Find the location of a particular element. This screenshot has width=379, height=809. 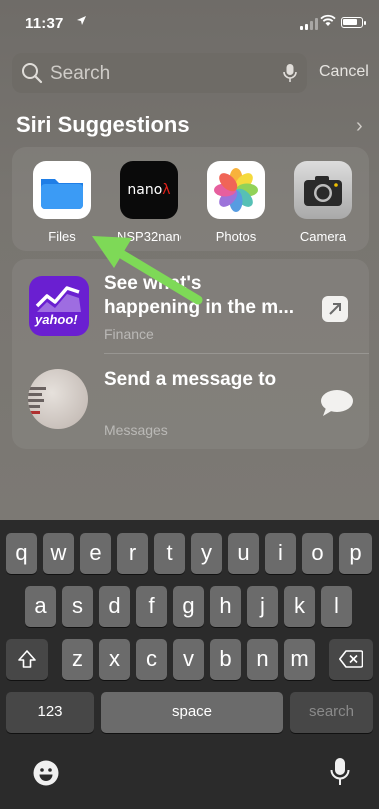

key-v: v is located at coordinates (188, 659).